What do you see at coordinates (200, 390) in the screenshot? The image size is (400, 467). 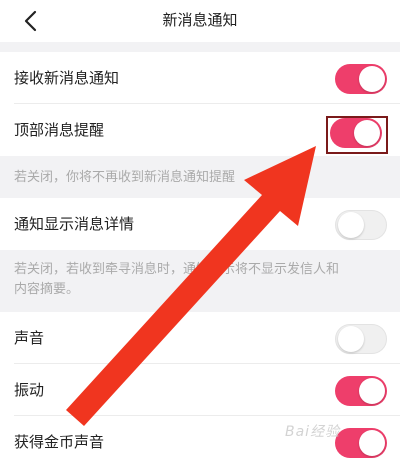 I see `setting-row-vibration: 振动` at bounding box center [200, 390].